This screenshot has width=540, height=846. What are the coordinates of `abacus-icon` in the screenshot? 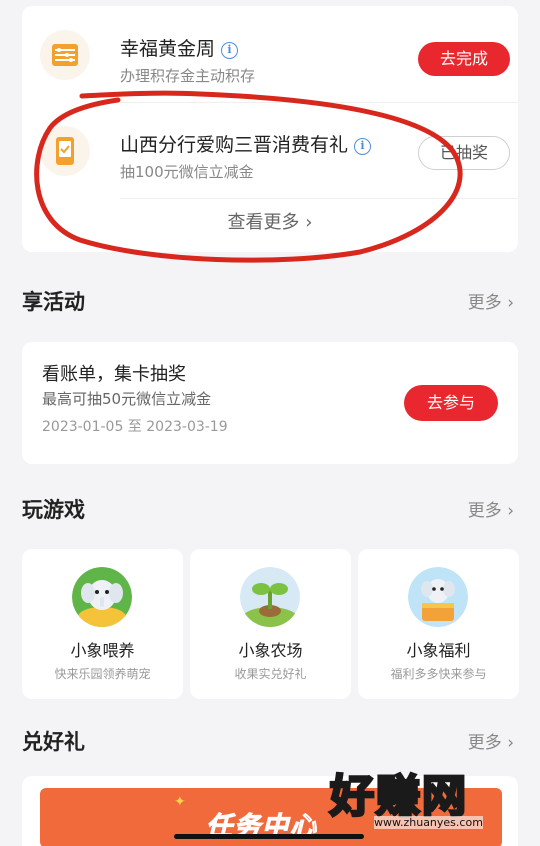 It's located at (65, 55).